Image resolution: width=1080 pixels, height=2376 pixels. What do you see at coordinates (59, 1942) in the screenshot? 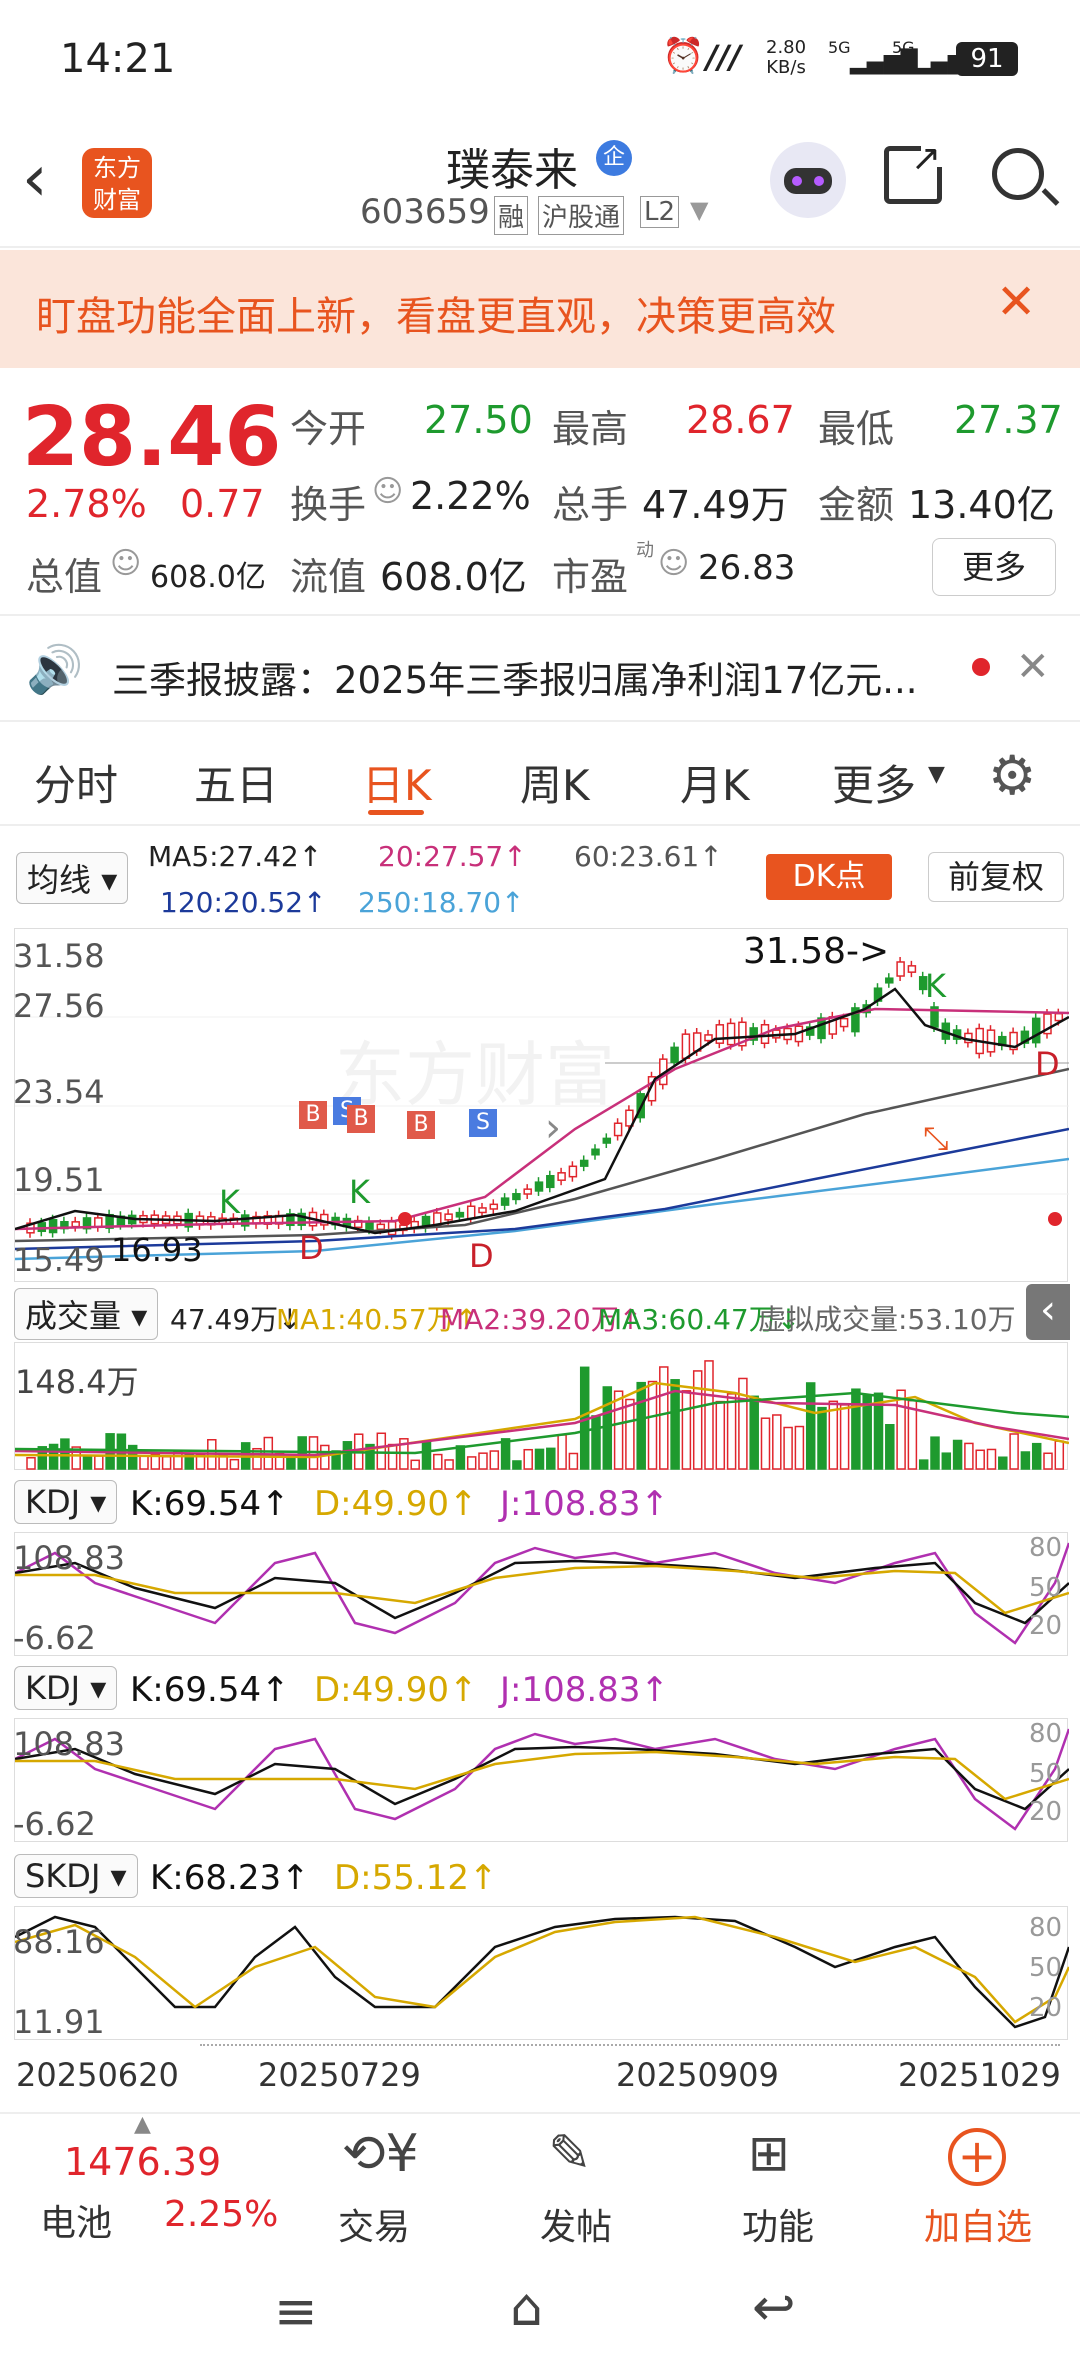
I see `skdj-top: 88.16` at bounding box center [59, 1942].